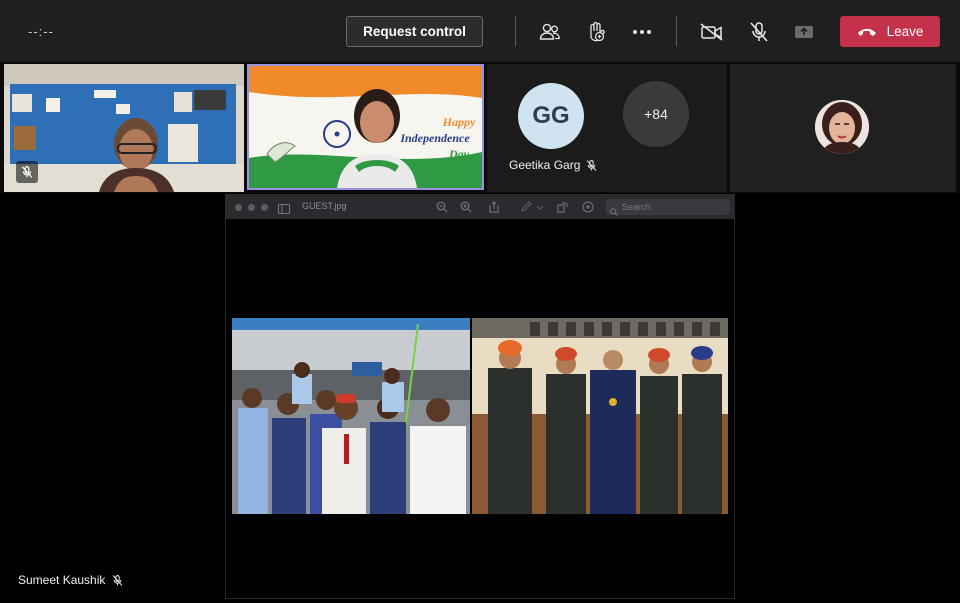 This screenshot has height=603, width=960. I want to click on participant-name-label: Geetika Garg, so click(545, 165).